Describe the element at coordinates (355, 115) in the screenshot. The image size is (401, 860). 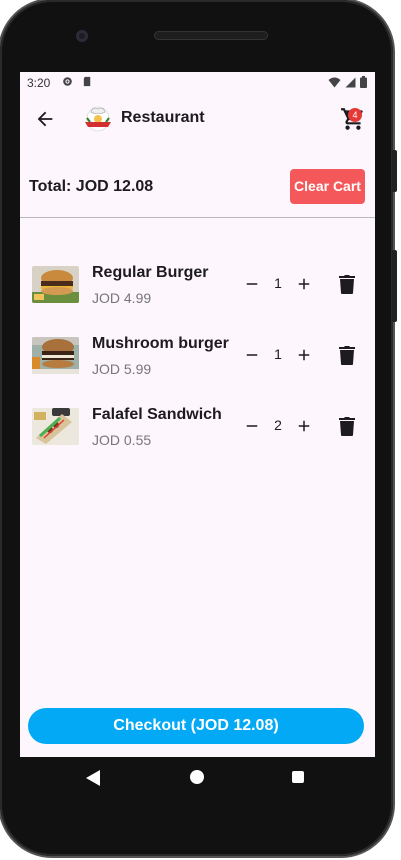
I see `cart-count-badge: 4` at that location.